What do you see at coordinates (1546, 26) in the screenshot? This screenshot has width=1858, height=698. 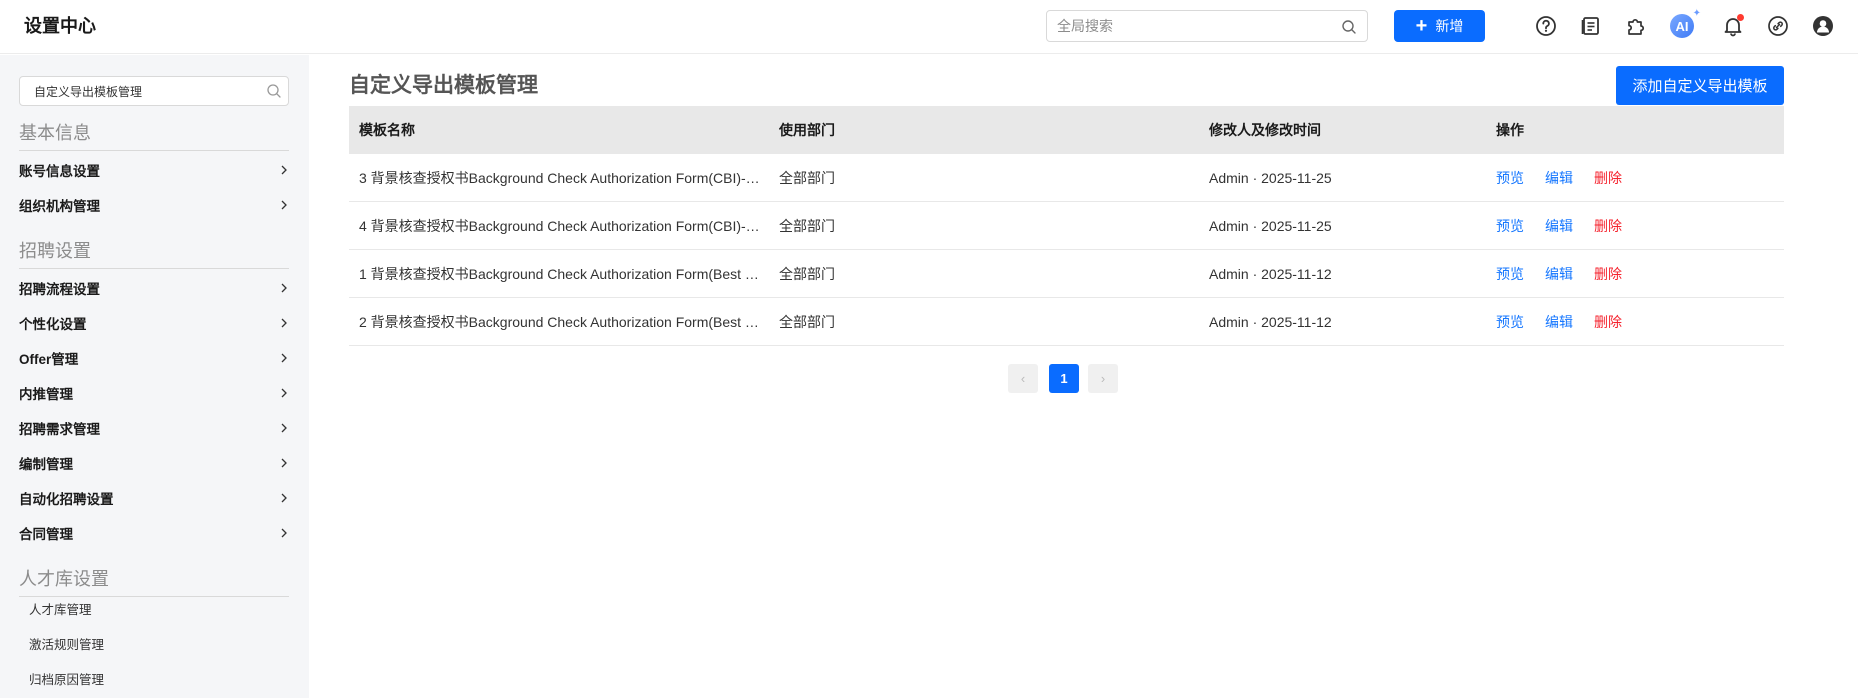 I see `help-icon` at bounding box center [1546, 26].